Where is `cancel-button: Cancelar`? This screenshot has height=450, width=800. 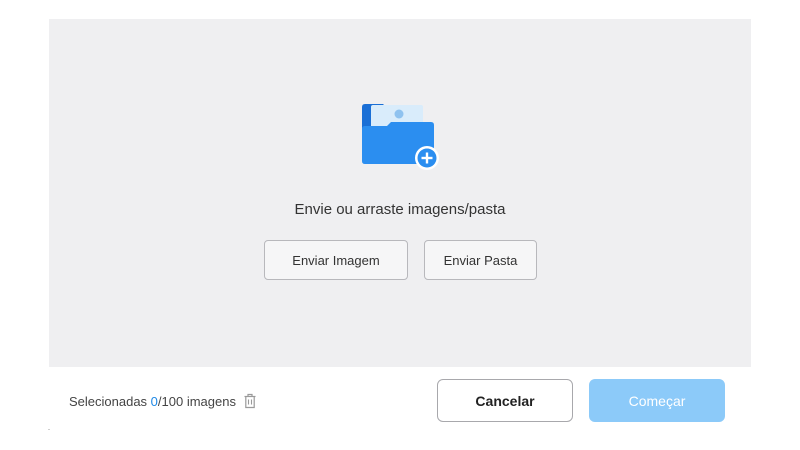 cancel-button: Cancelar is located at coordinates (505, 400).